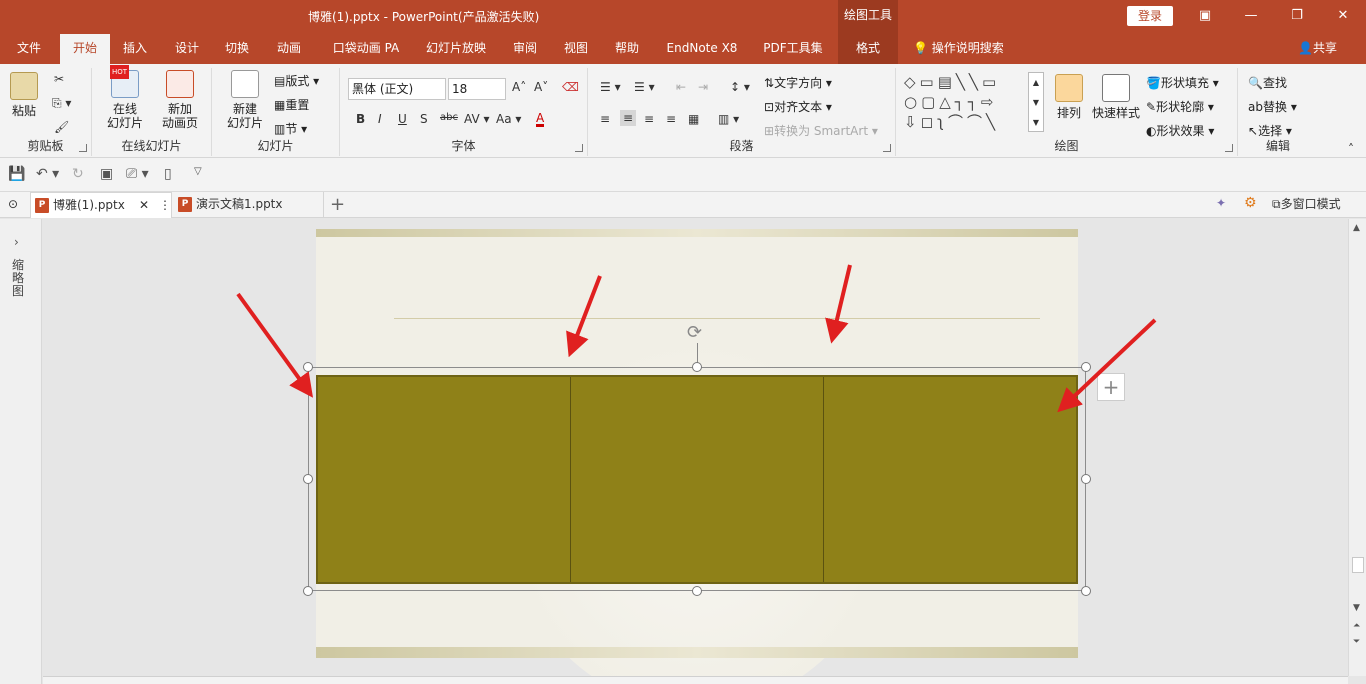  I want to click on vertical-scrollbar: ▲ ▼ ⏶ ⏷, so click(1357, 447).